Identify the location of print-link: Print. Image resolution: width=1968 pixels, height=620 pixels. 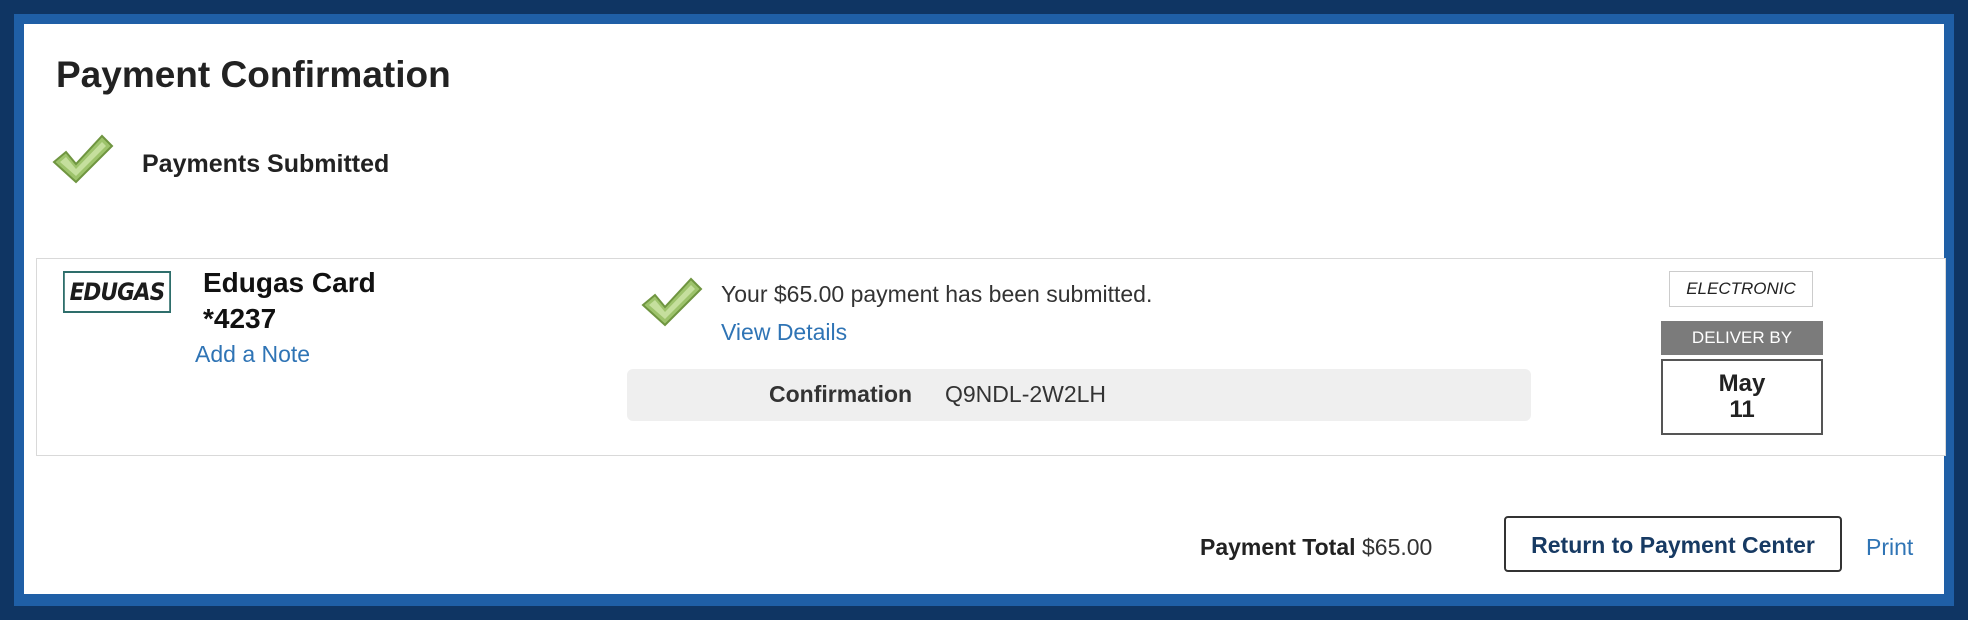
(1889, 547).